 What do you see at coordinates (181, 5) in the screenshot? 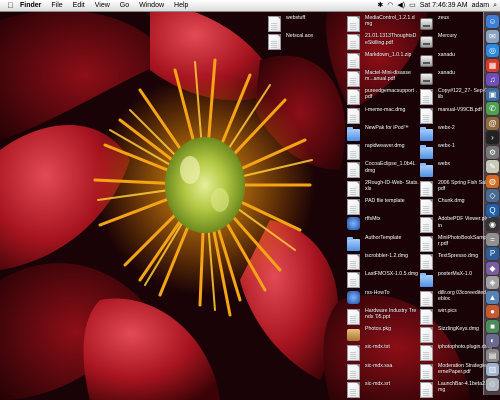
I see `menu-help: Help` at bounding box center [181, 5].